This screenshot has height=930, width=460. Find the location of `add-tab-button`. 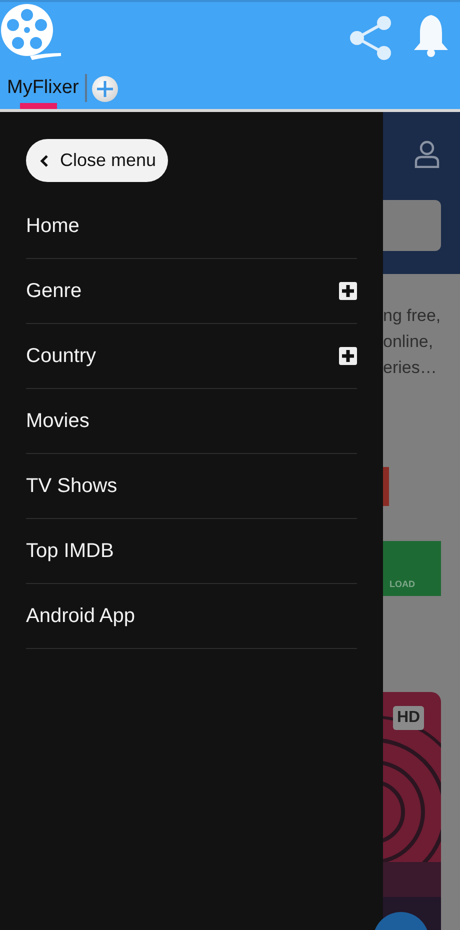

add-tab-button is located at coordinates (105, 89).